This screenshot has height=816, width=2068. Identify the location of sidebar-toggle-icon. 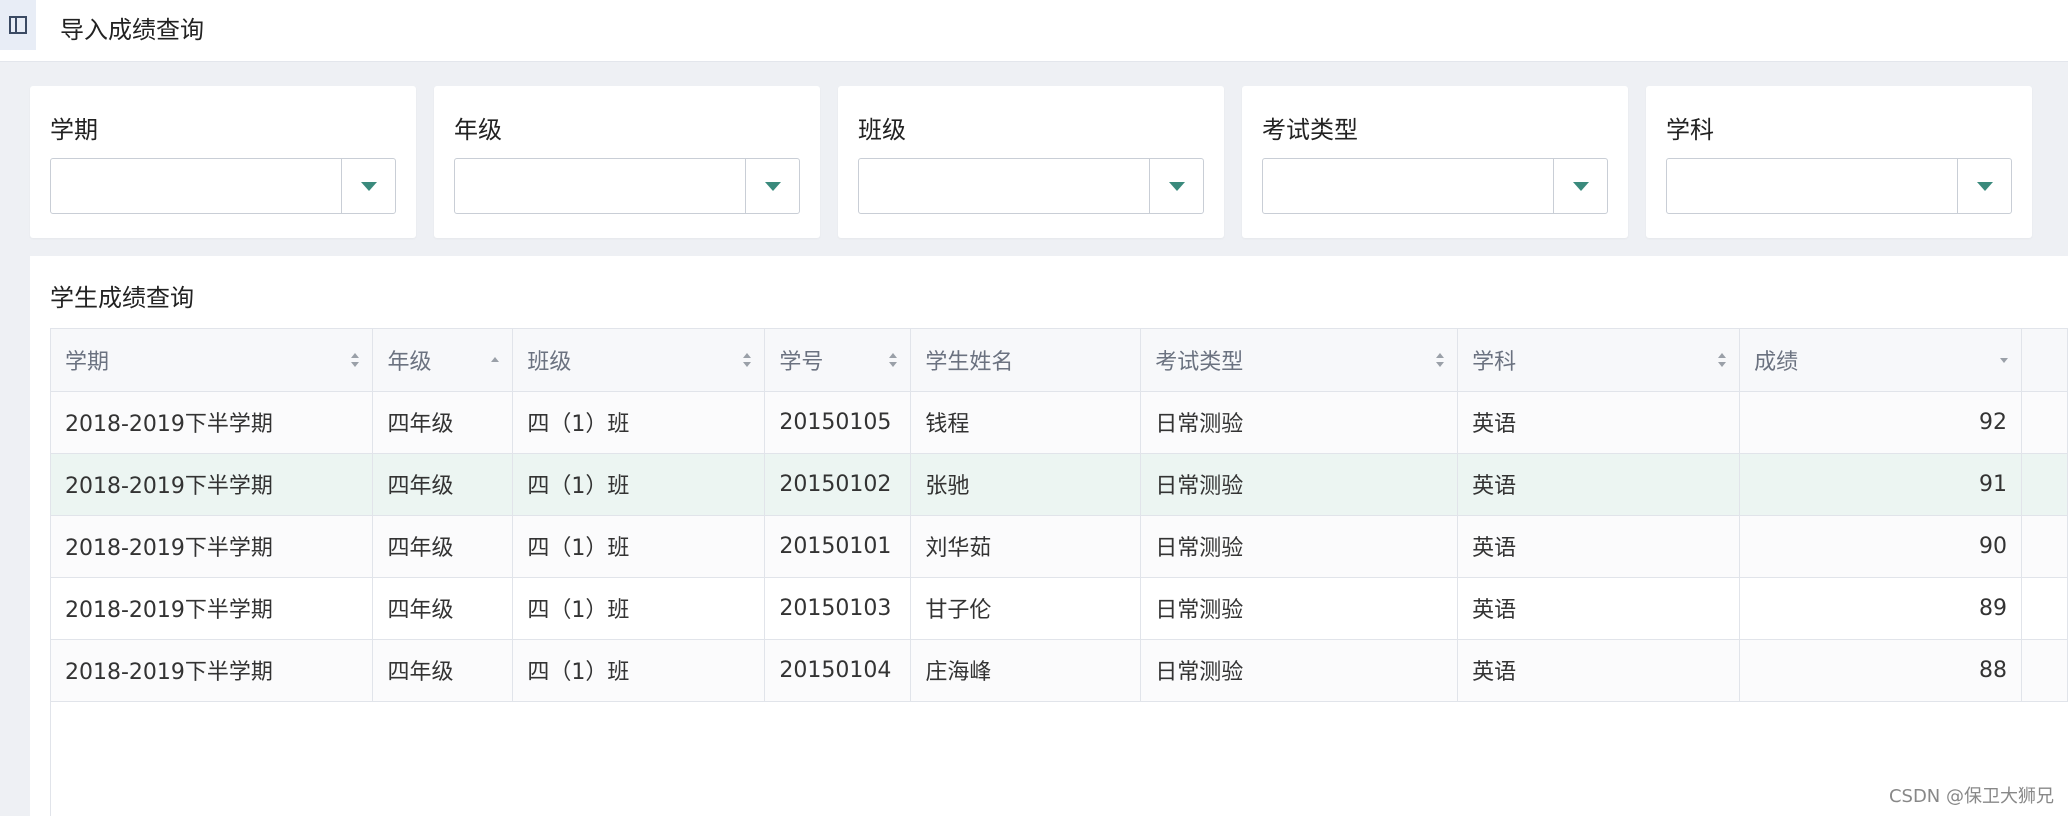
(18, 25).